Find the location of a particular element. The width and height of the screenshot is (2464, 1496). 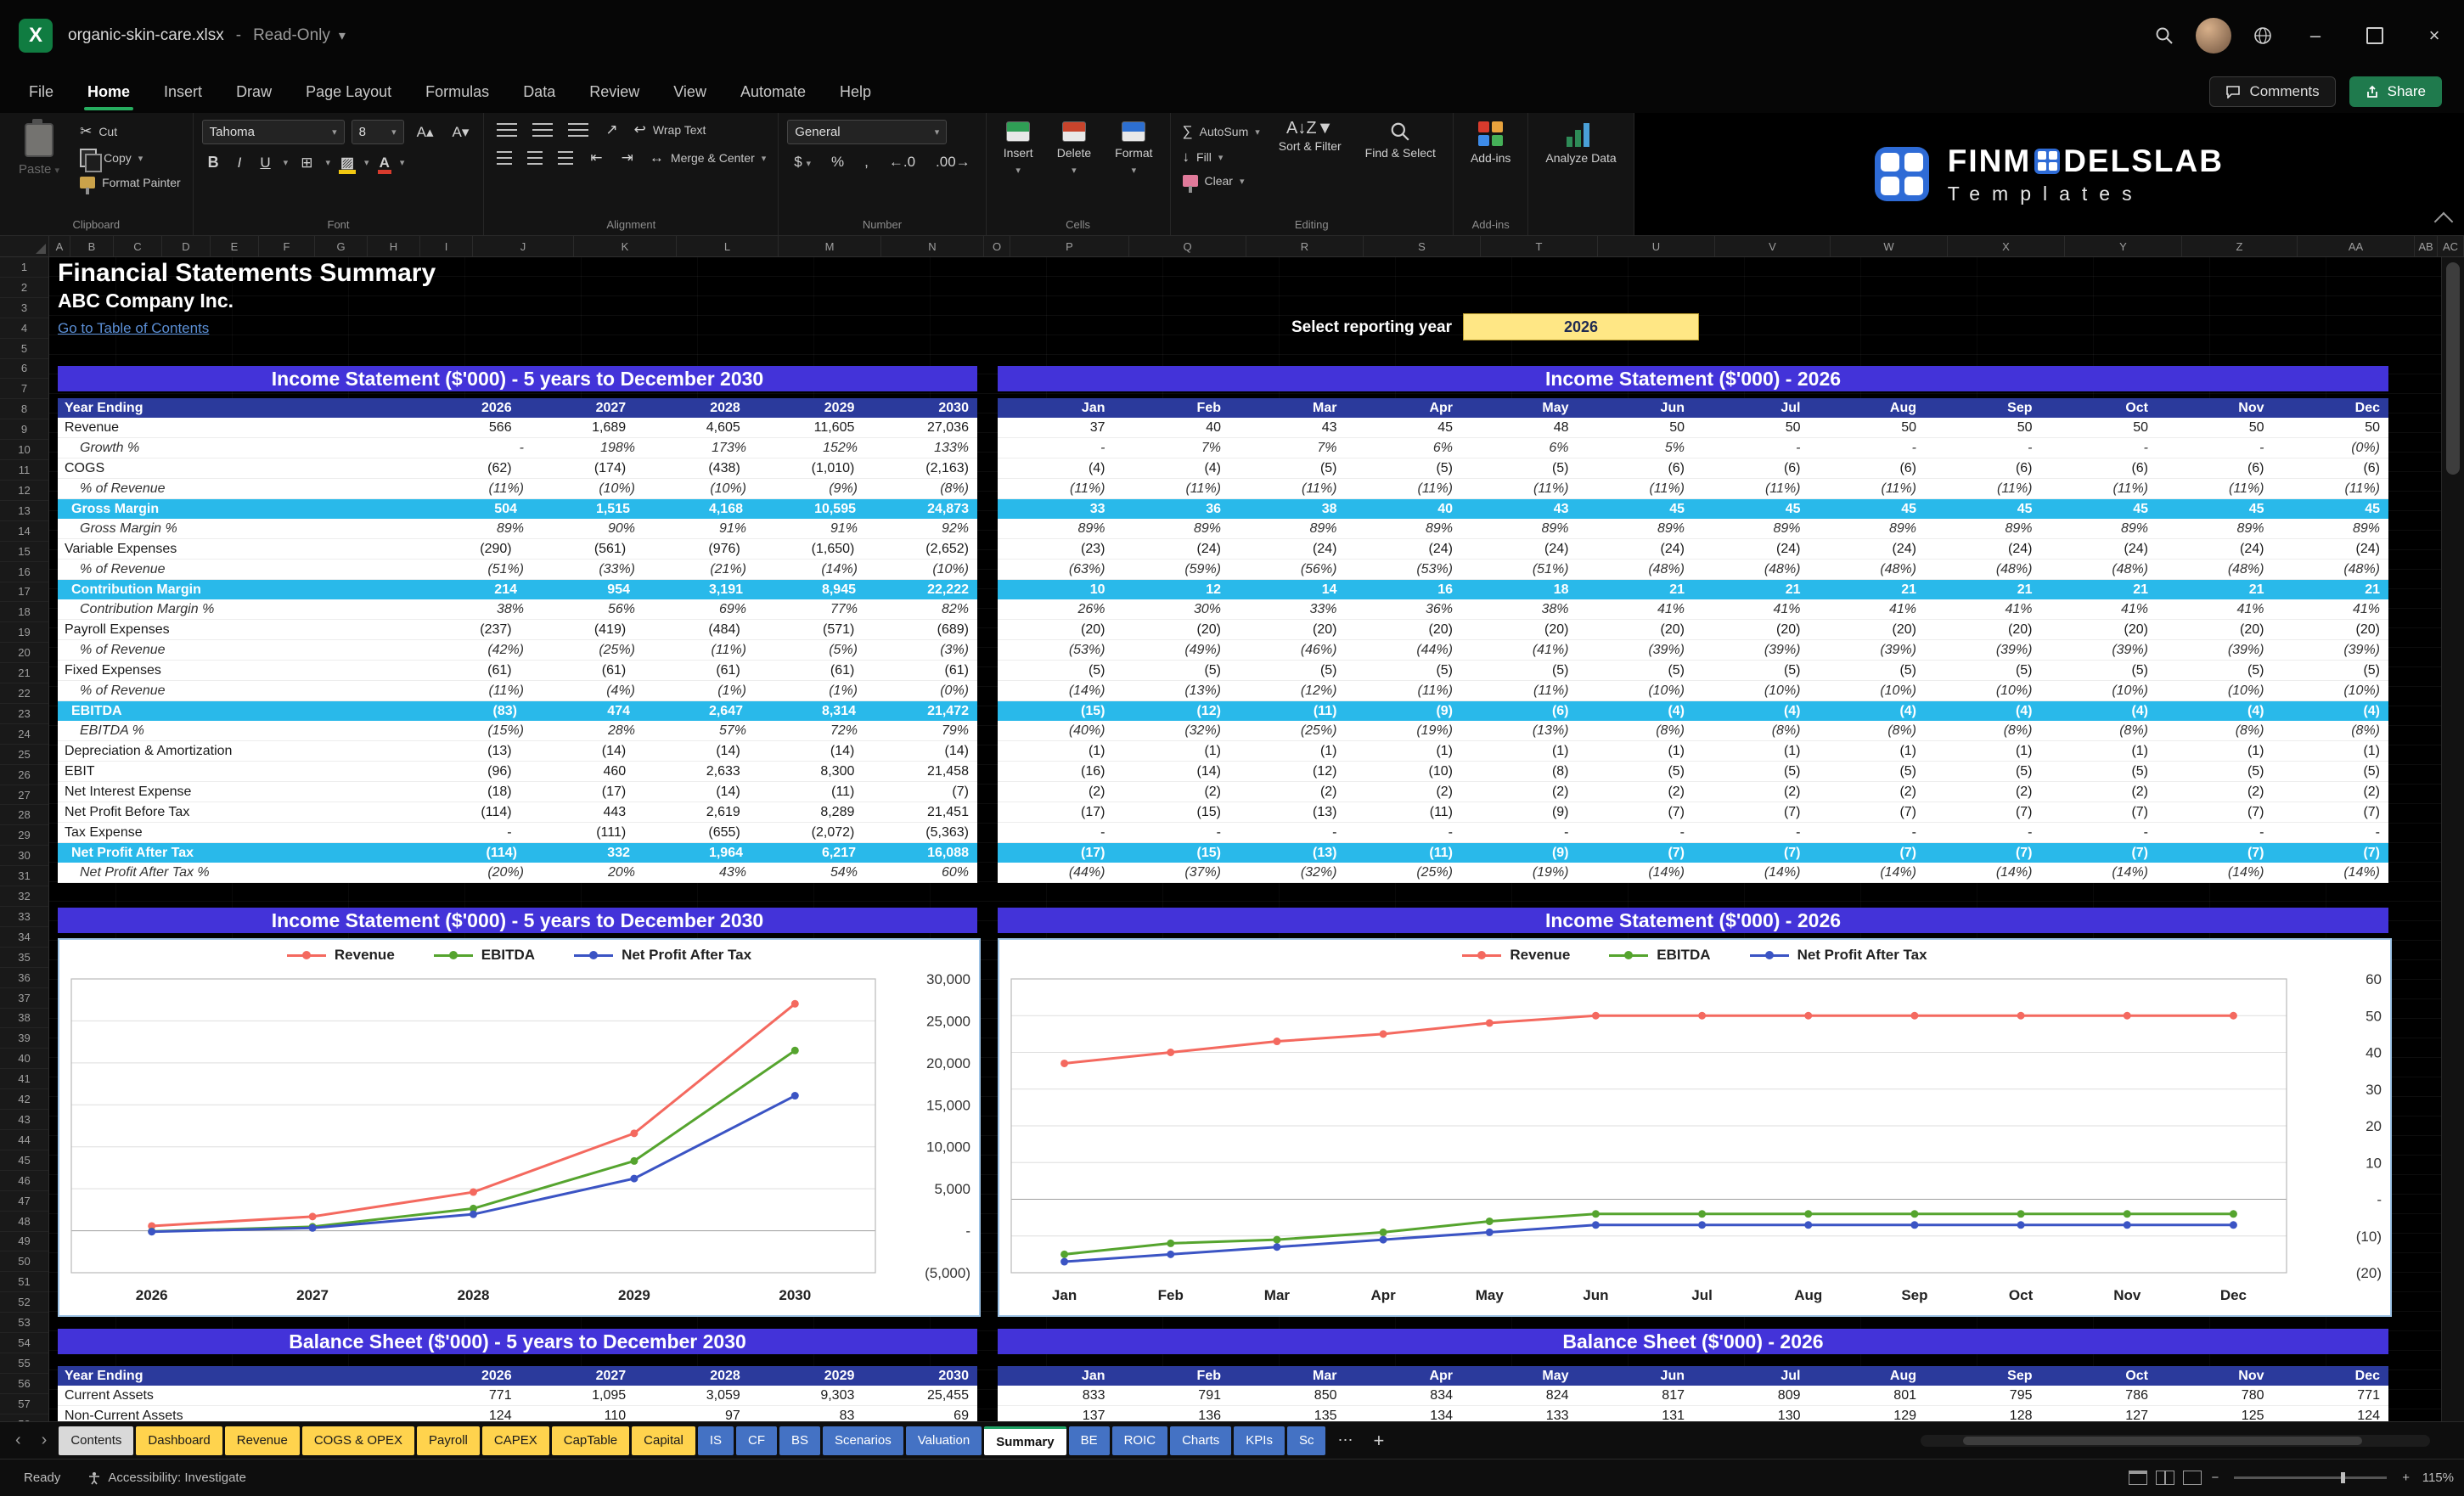

table-cell: (25%) is located at coordinates (1287, 730).